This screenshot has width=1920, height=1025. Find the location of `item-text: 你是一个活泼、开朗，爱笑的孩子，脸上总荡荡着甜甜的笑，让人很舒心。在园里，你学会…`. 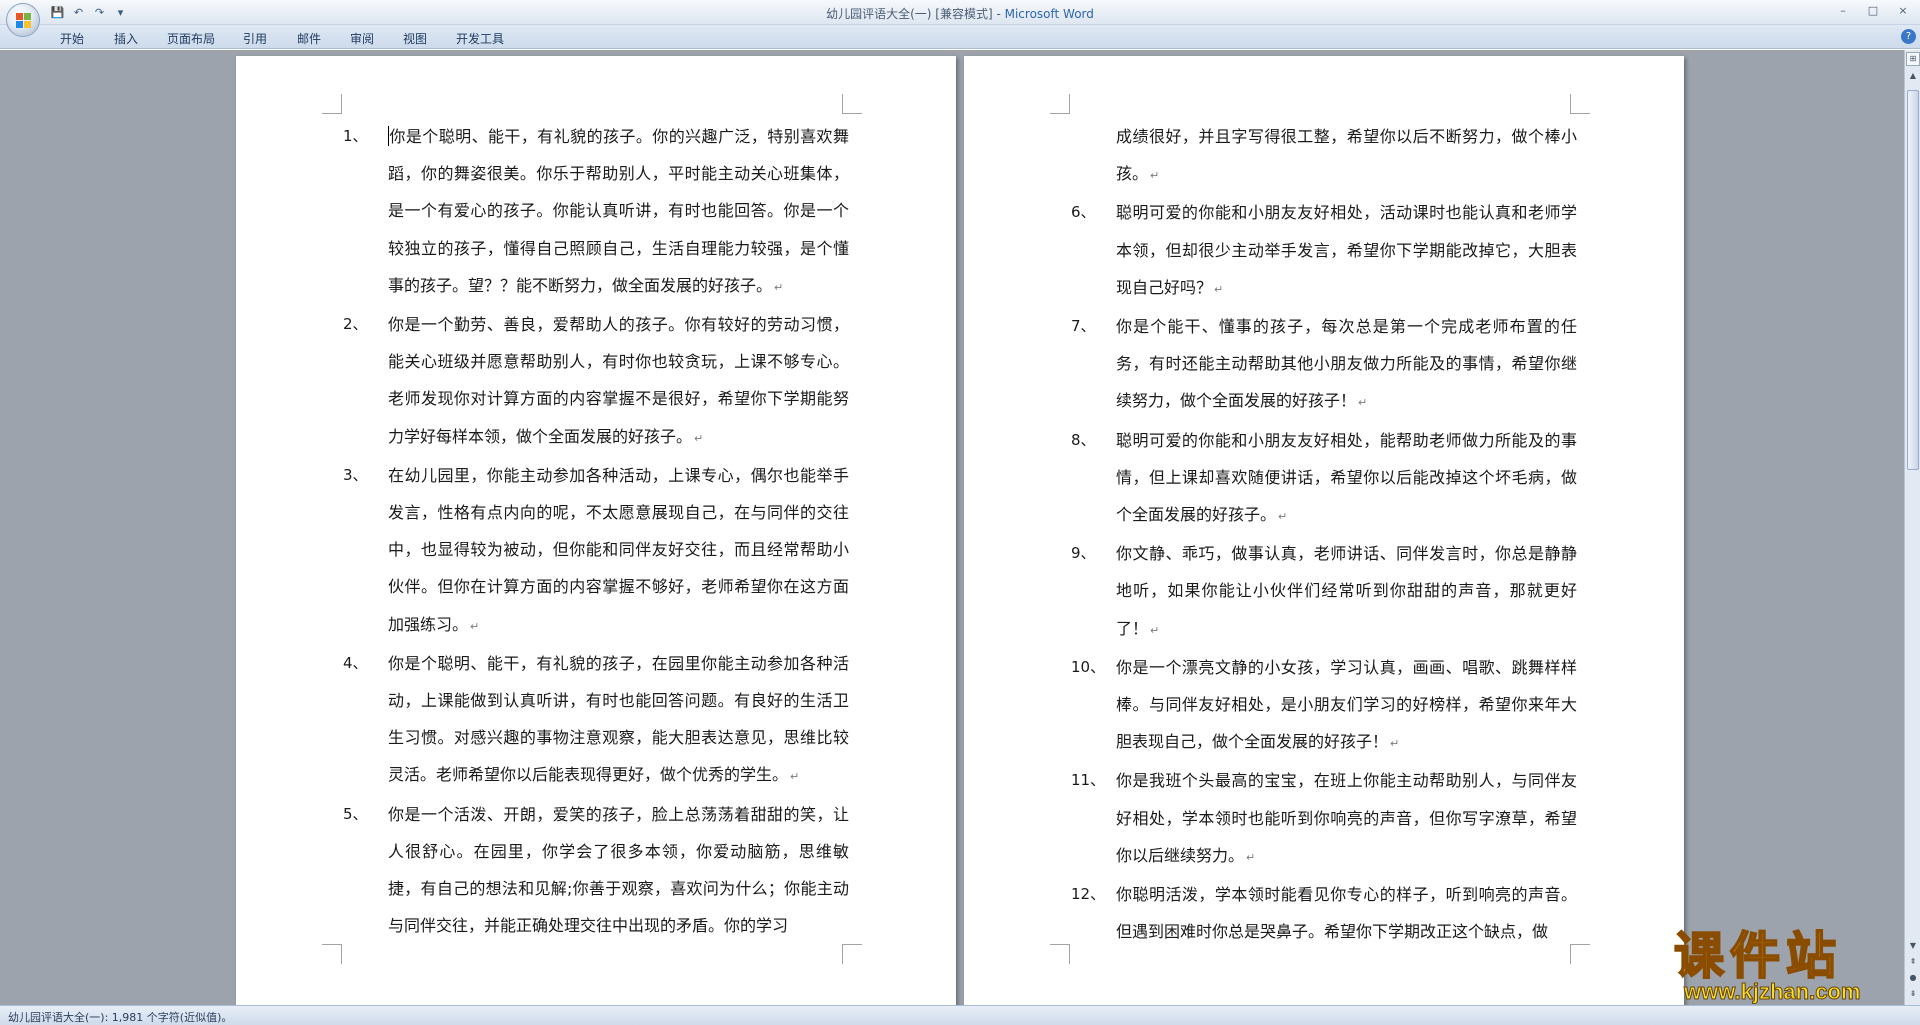

item-text: 你是一个活泼、开朗，爱笑的孩子，脸上总荡荡着甜甜的笑，让人很舒心。在园里，你学会… is located at coordinates (618, 870).